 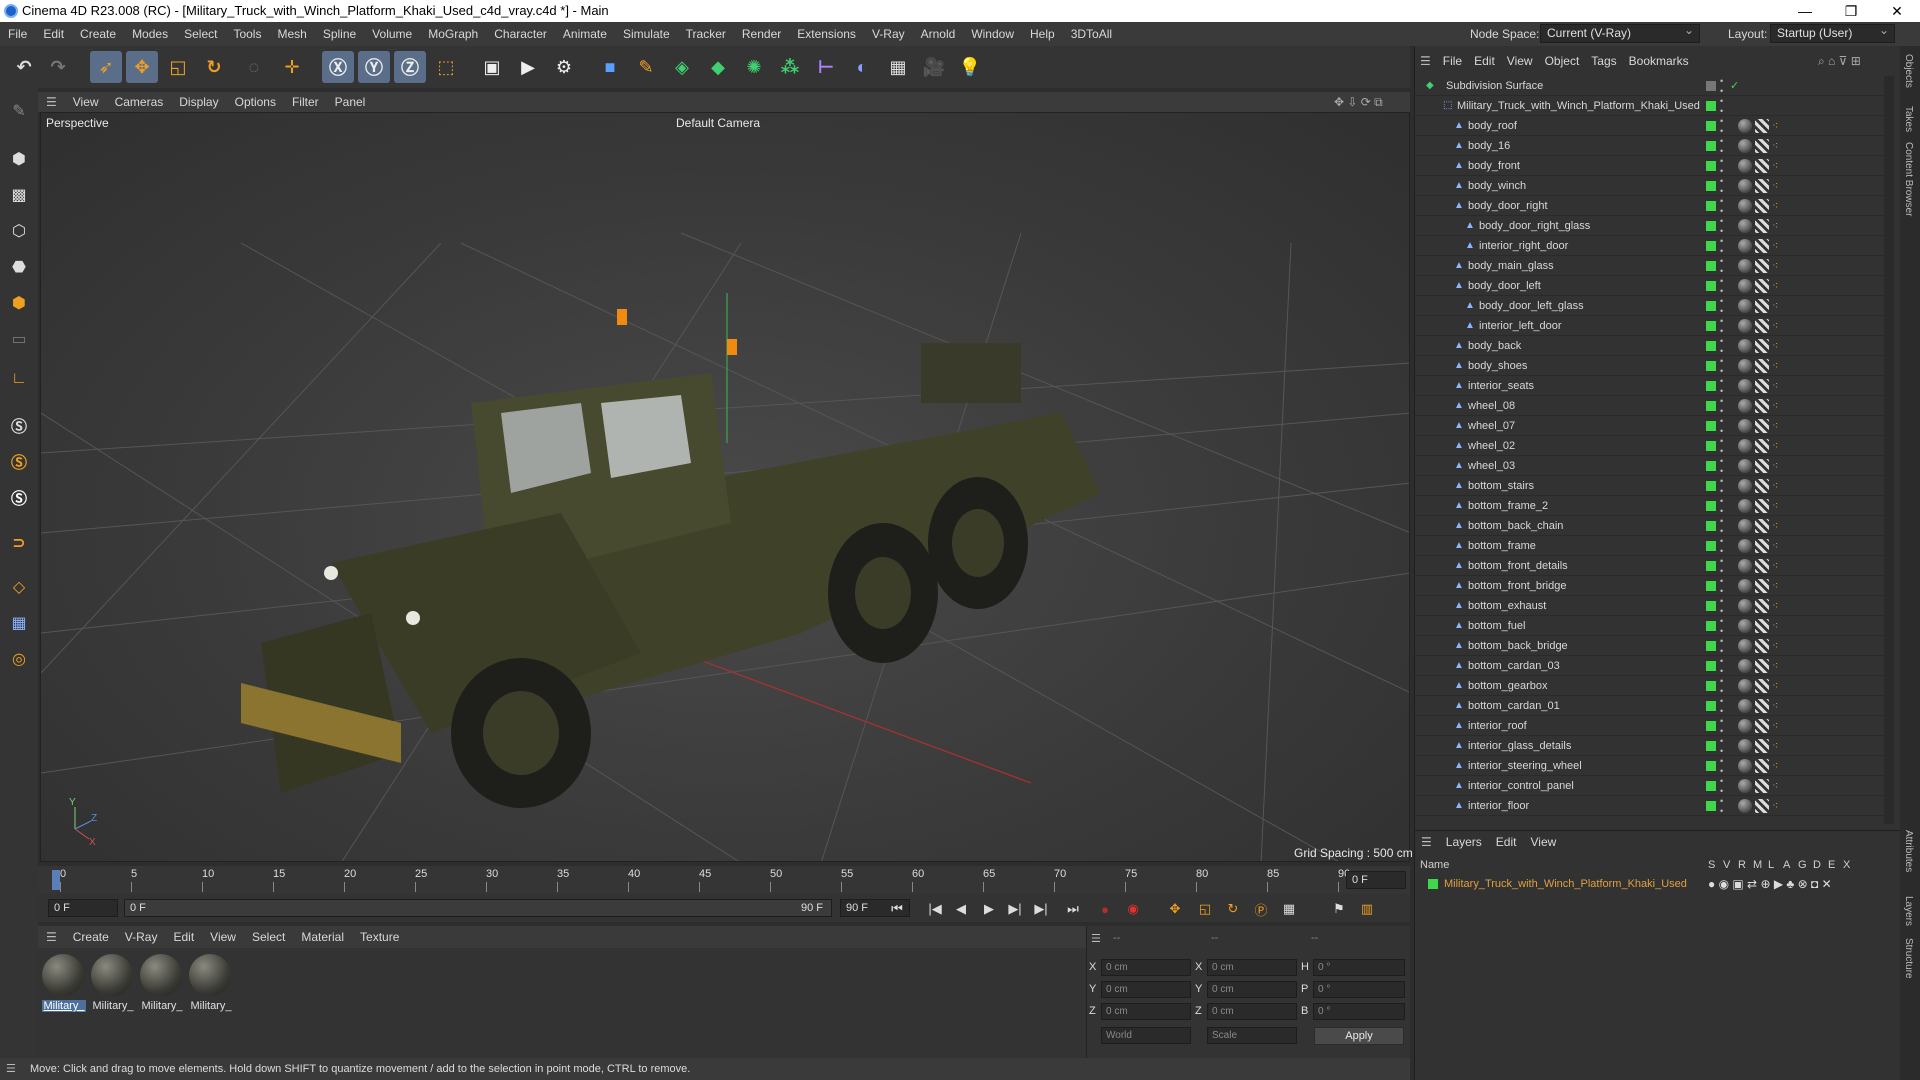 I want to click on object-menu-bookmarks: Bookmarks, so click(x=1659, y=61).